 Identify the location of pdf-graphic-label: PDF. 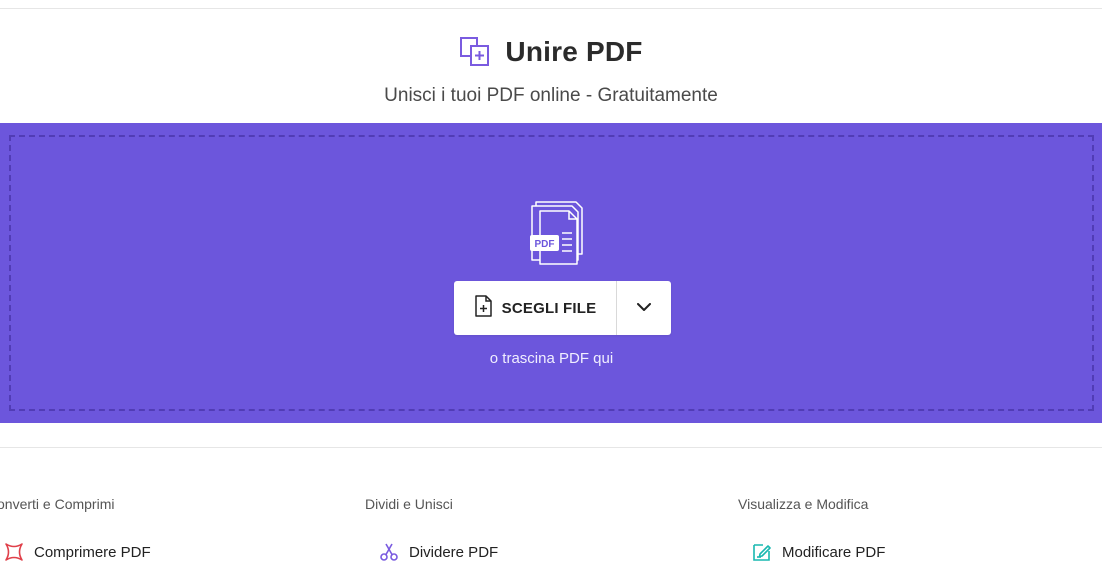
(545, 244).